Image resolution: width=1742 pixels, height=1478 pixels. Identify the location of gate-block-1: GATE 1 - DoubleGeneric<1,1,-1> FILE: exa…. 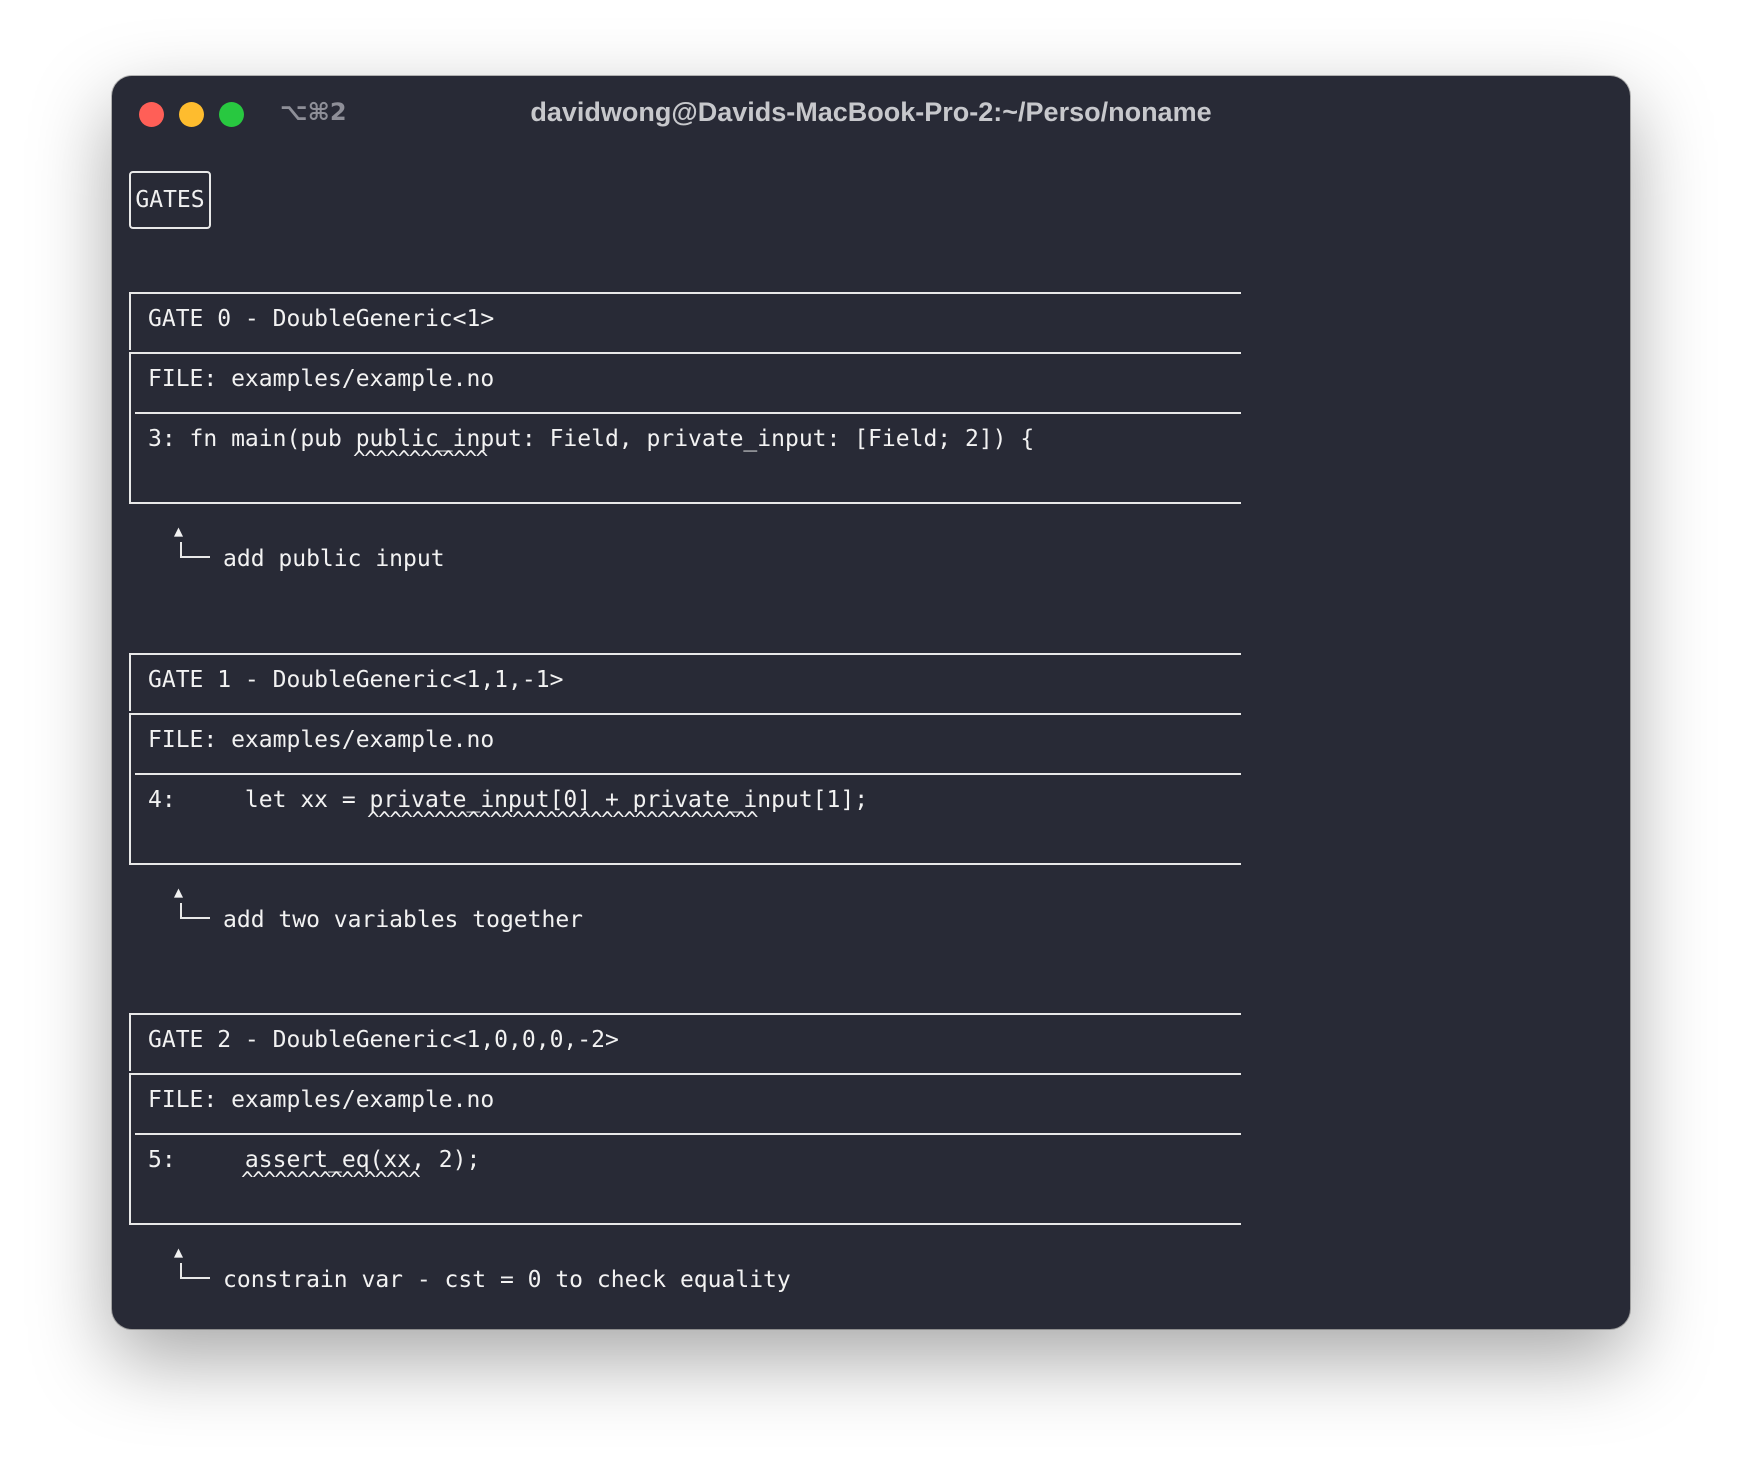
(685, 818).